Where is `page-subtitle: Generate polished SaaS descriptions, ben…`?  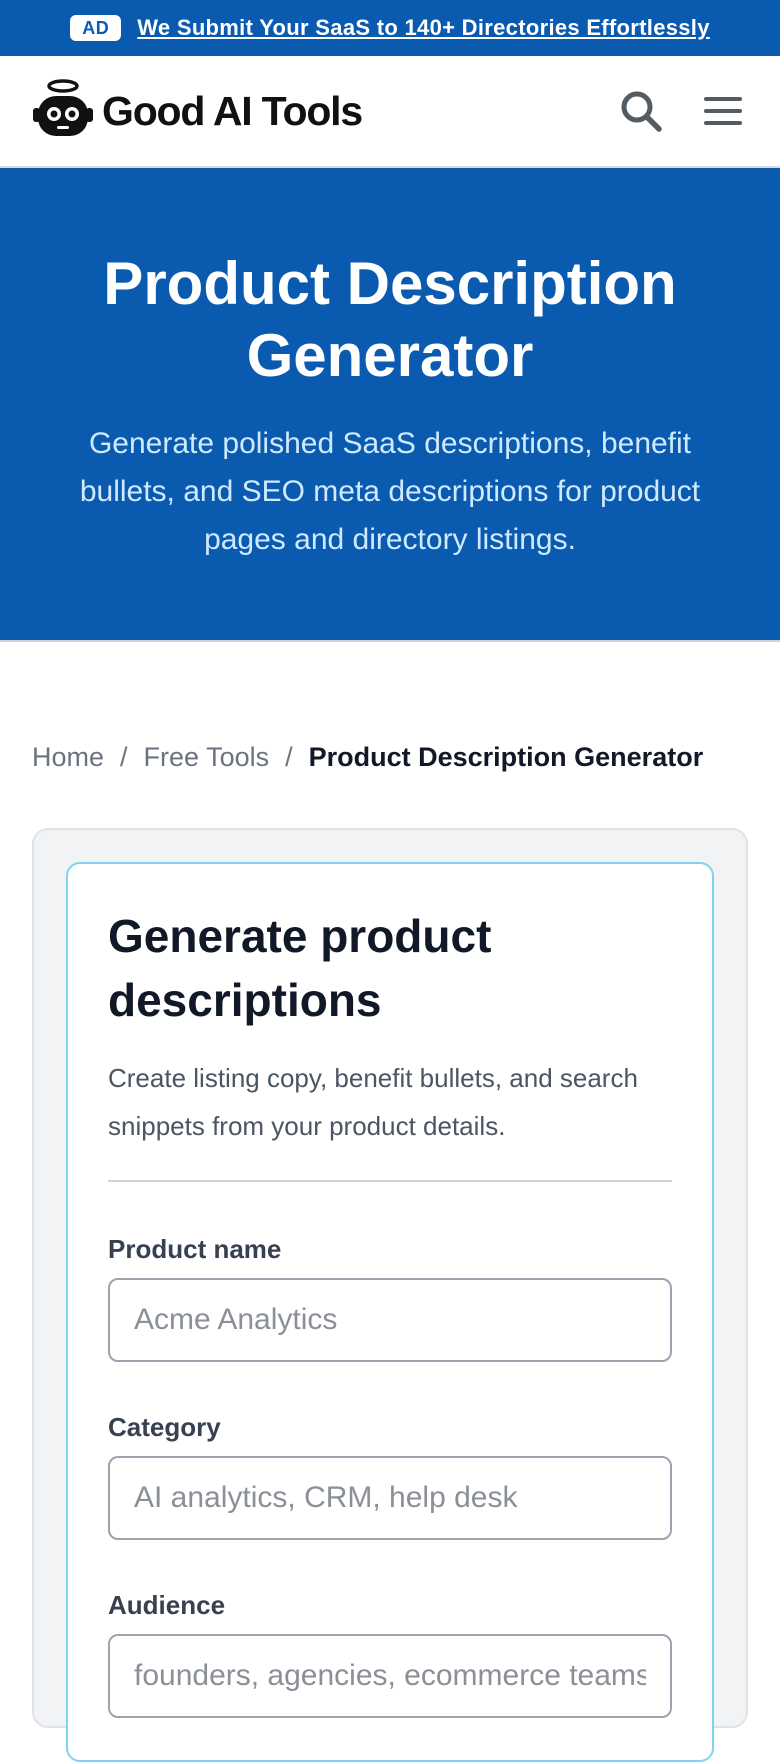 page-subtitle: Generate polished SaaS descriptions, ben… is located at coordinates (390, 491).